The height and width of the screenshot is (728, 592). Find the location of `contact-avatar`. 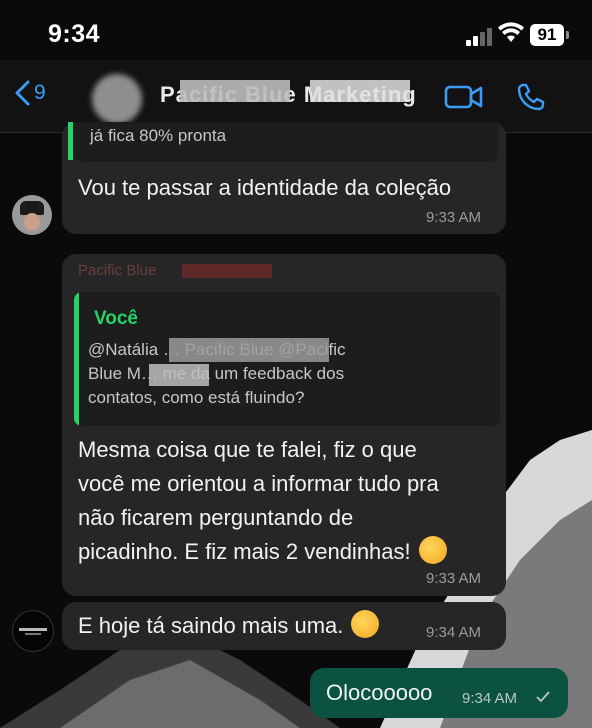

contact-avatar is located at coordinates (117, 99).